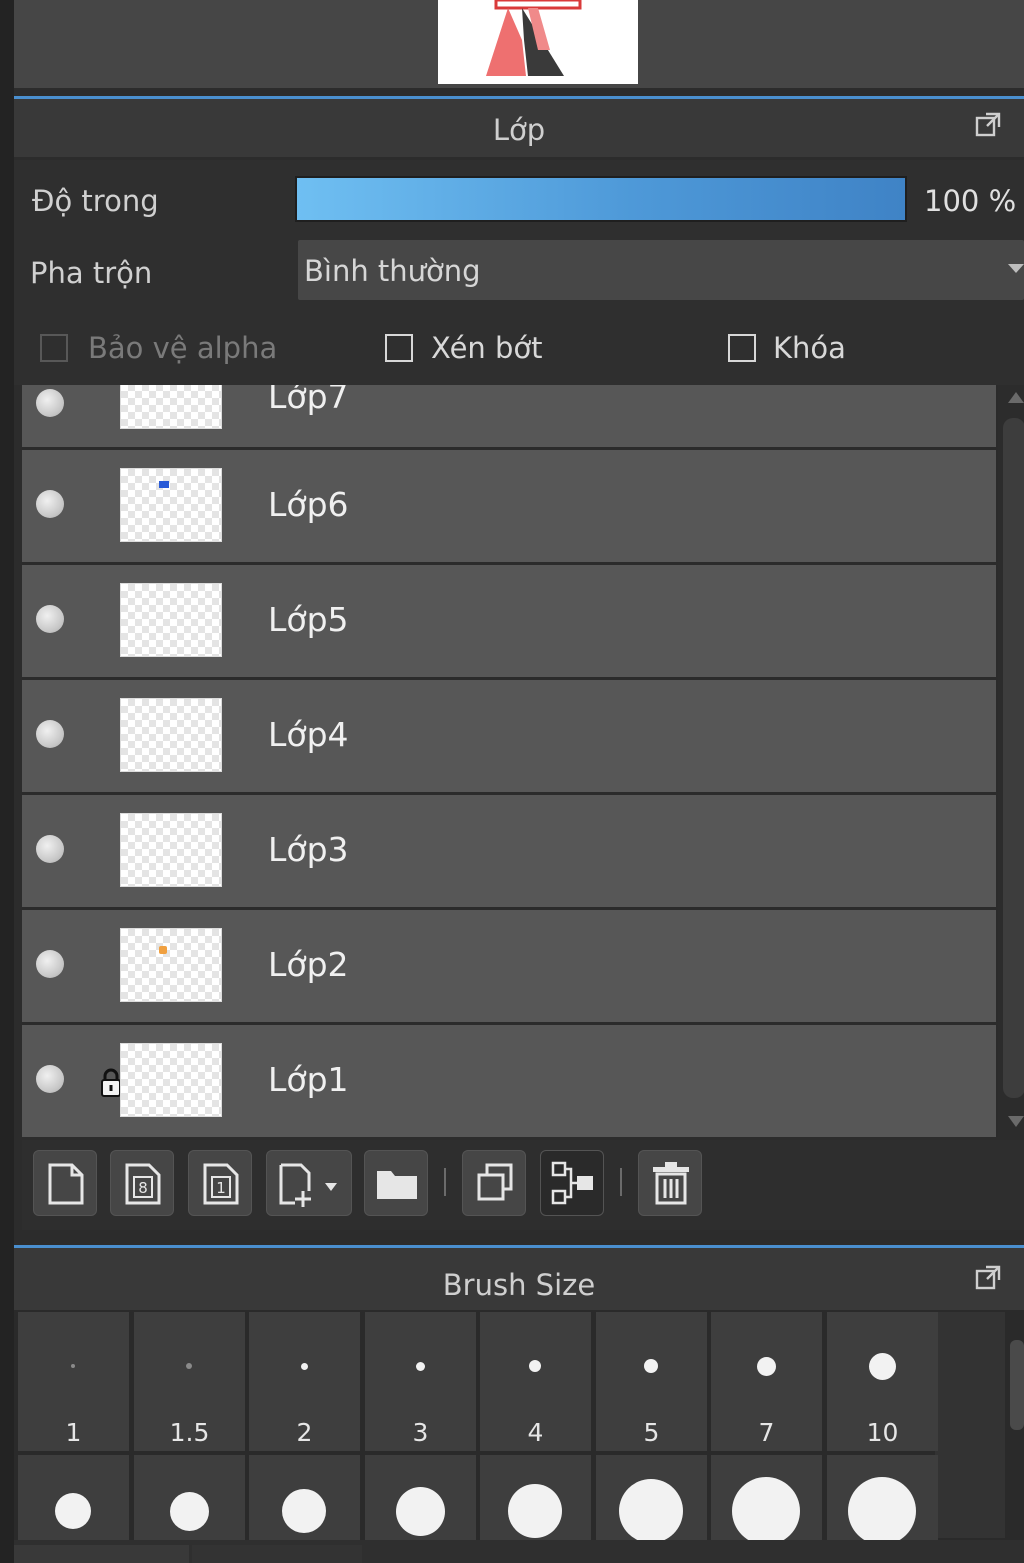 This screenshot has height=1563, width=1024. Describe the element at coordinates (509, 736) in the screenshot. I see `layer-row-4: Lớp4` at that location.